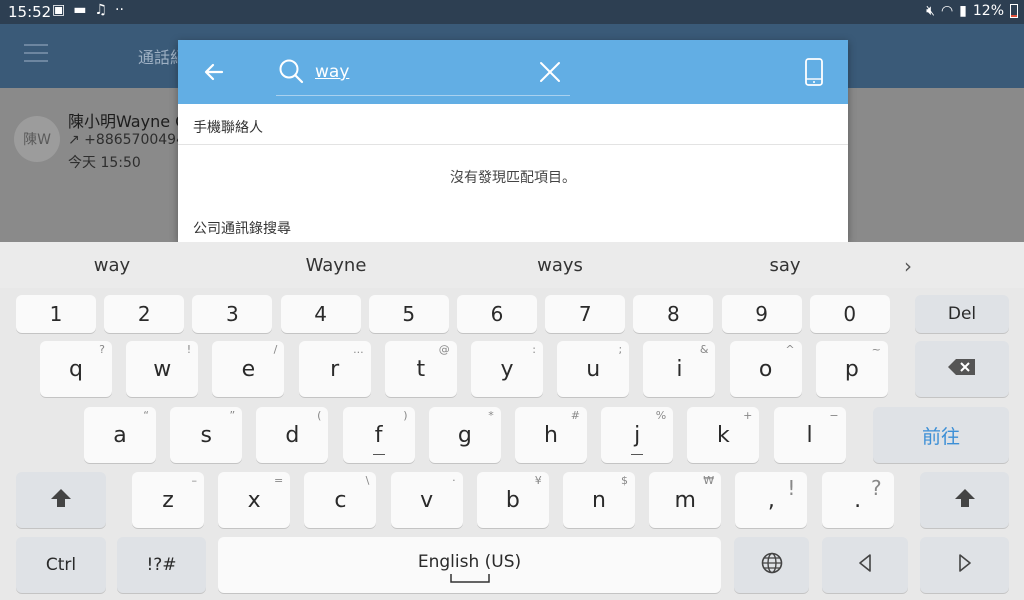 Image resolution: width=1024 pixels, height=600 pixels. I want to click on contact-avatar: 陳W, so click(37, 139).